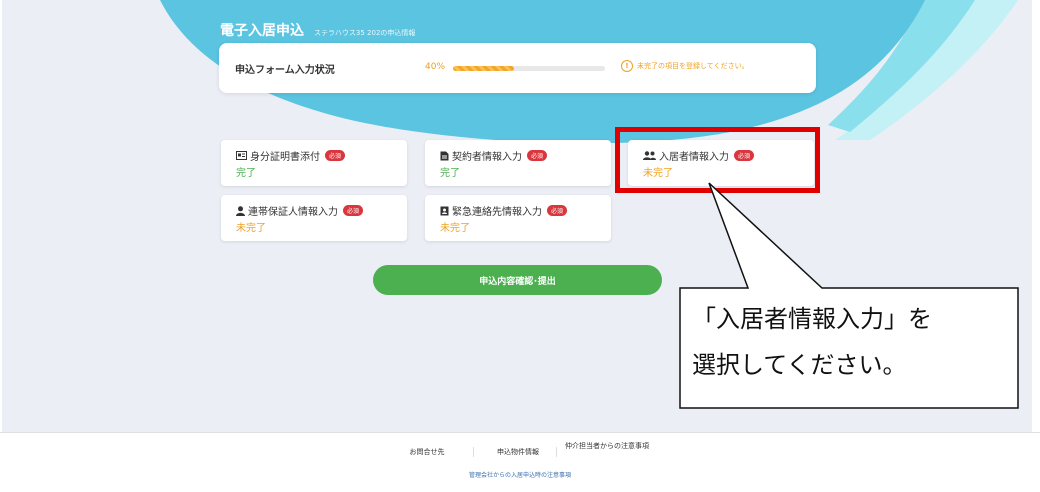 The height and width of the screenshot is (492, 1040). Describe the element at coordinates (799, 365) in the screenshot. I see `callout-line: 選択してください。` at that location.